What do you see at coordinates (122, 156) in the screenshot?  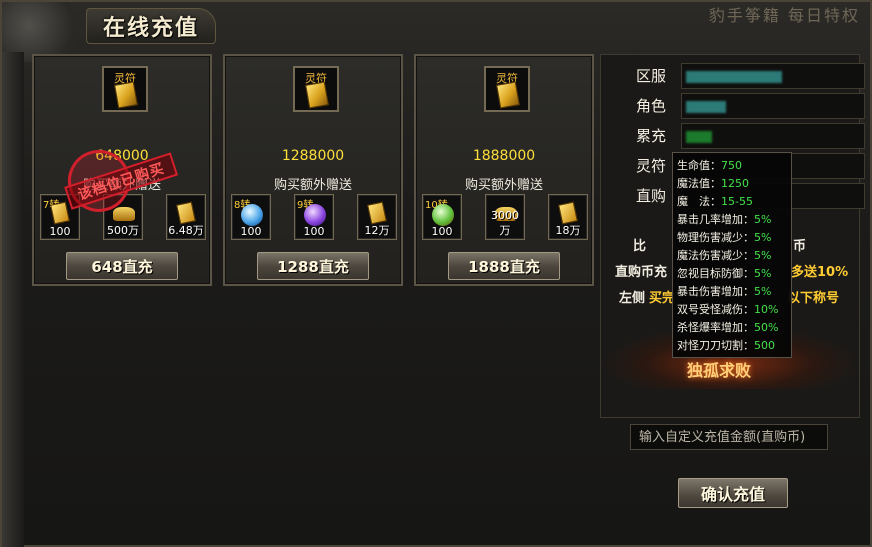 I see `talisman-amount: 648000` at bounding box center [122, 156].